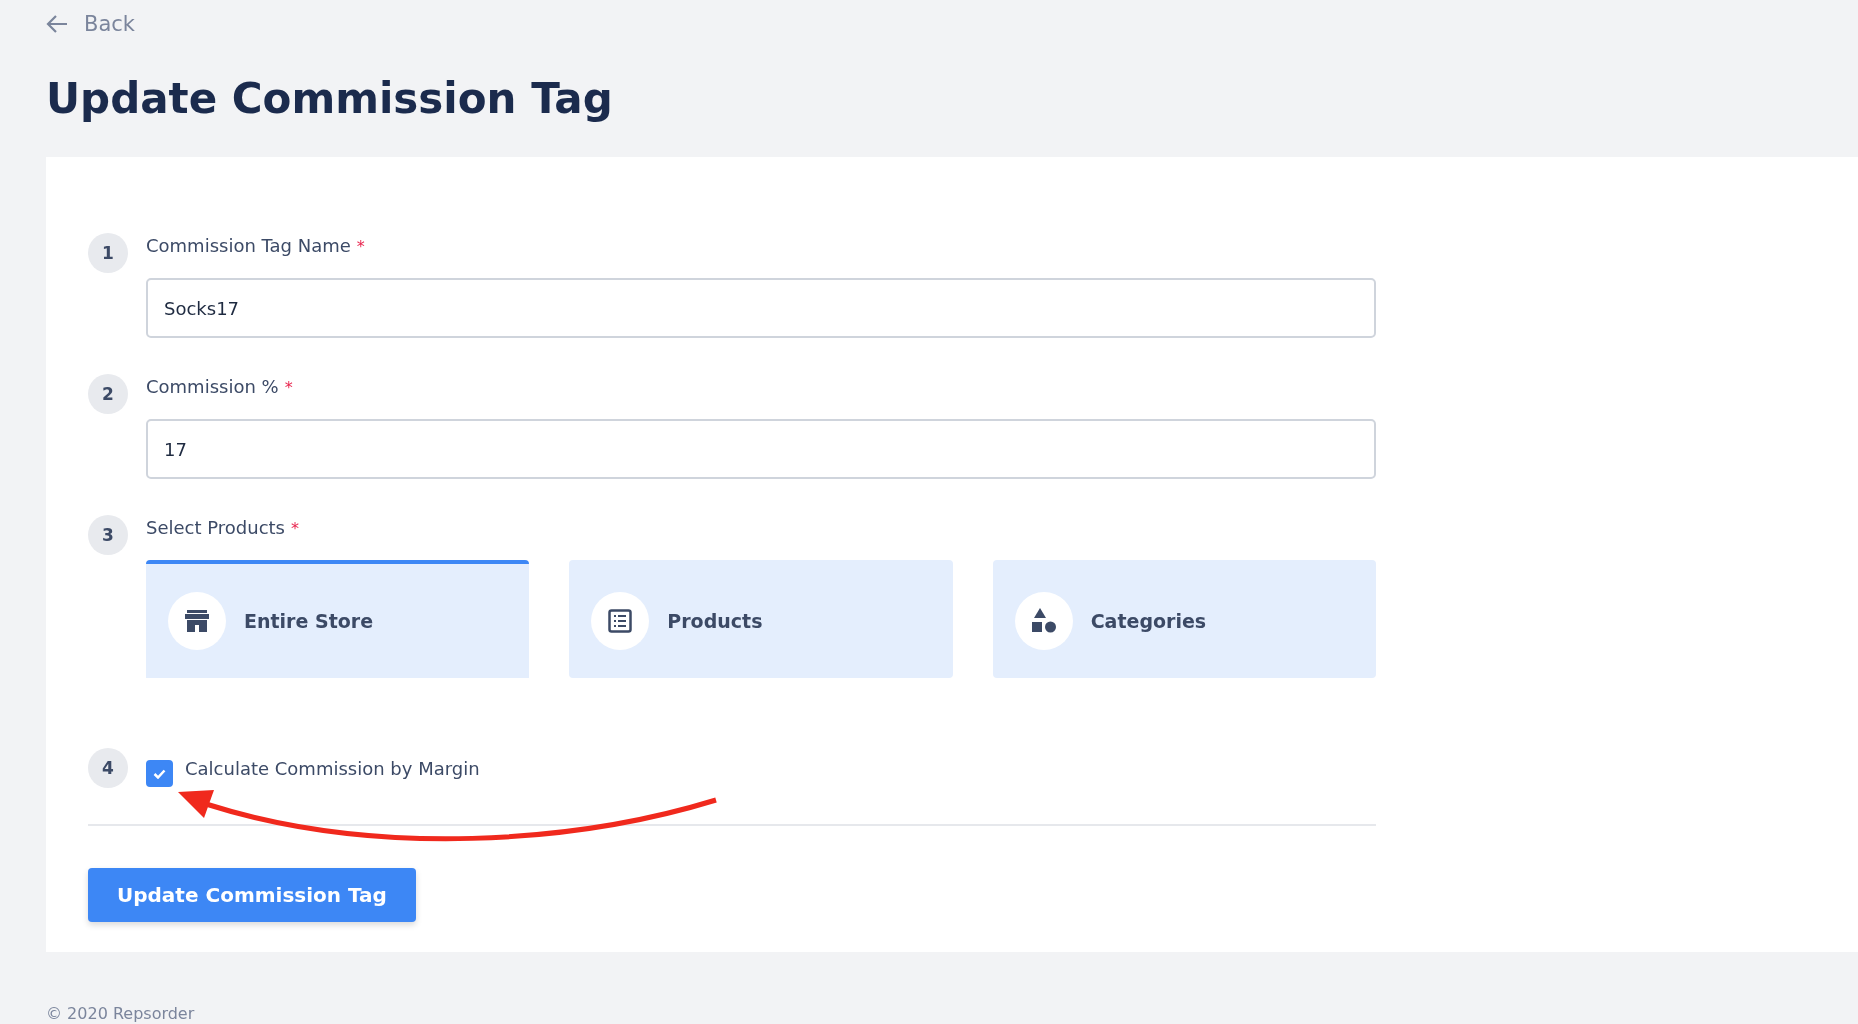  What do you see at coordinates (761, 449) in the screenshot?
I see `text-field: 17` at bounding box center [761, 449].